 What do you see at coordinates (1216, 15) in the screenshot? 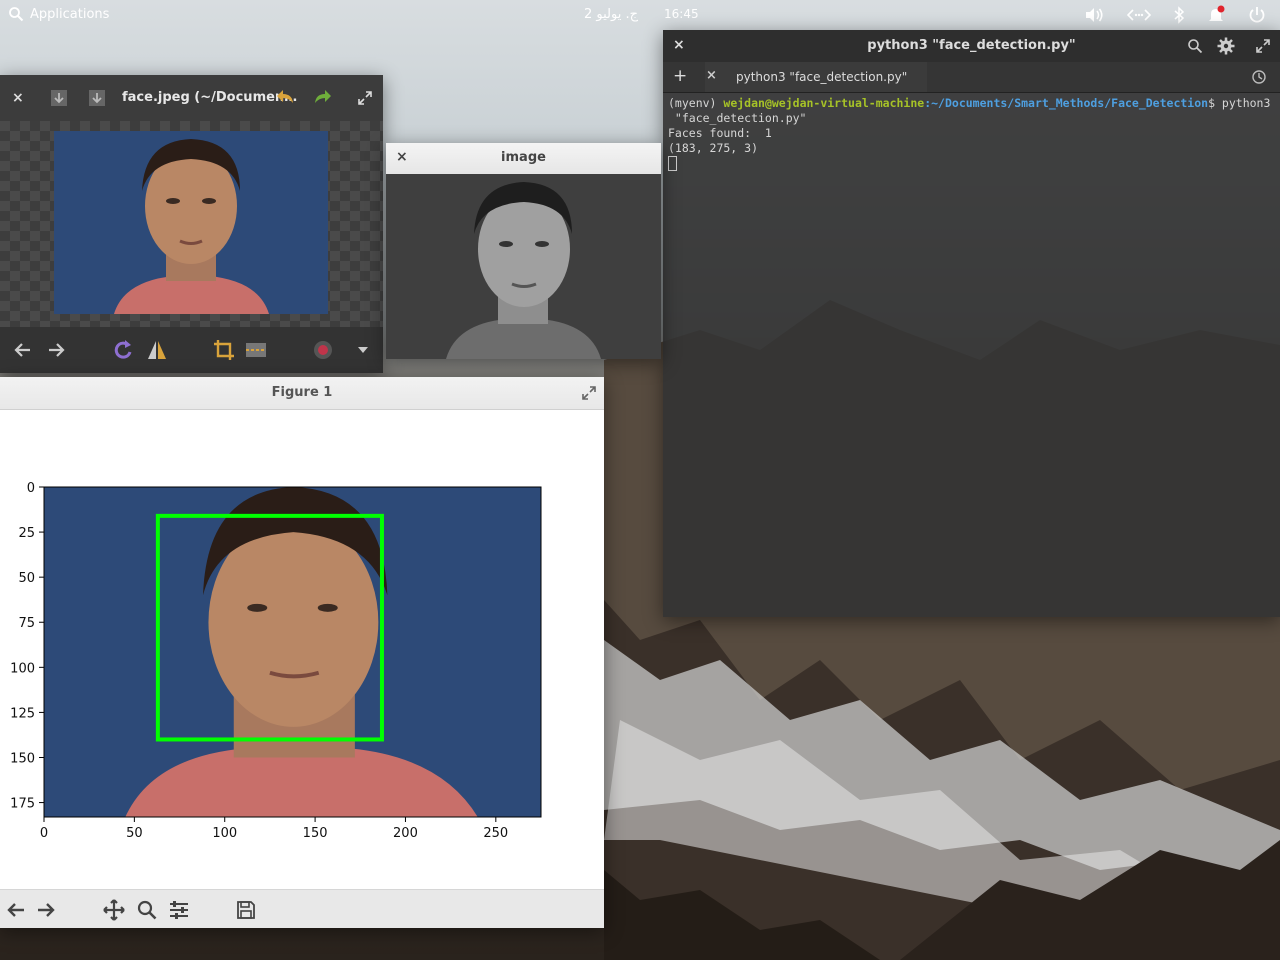
I see `notifications-icon` at bounding box center [1216, 15].